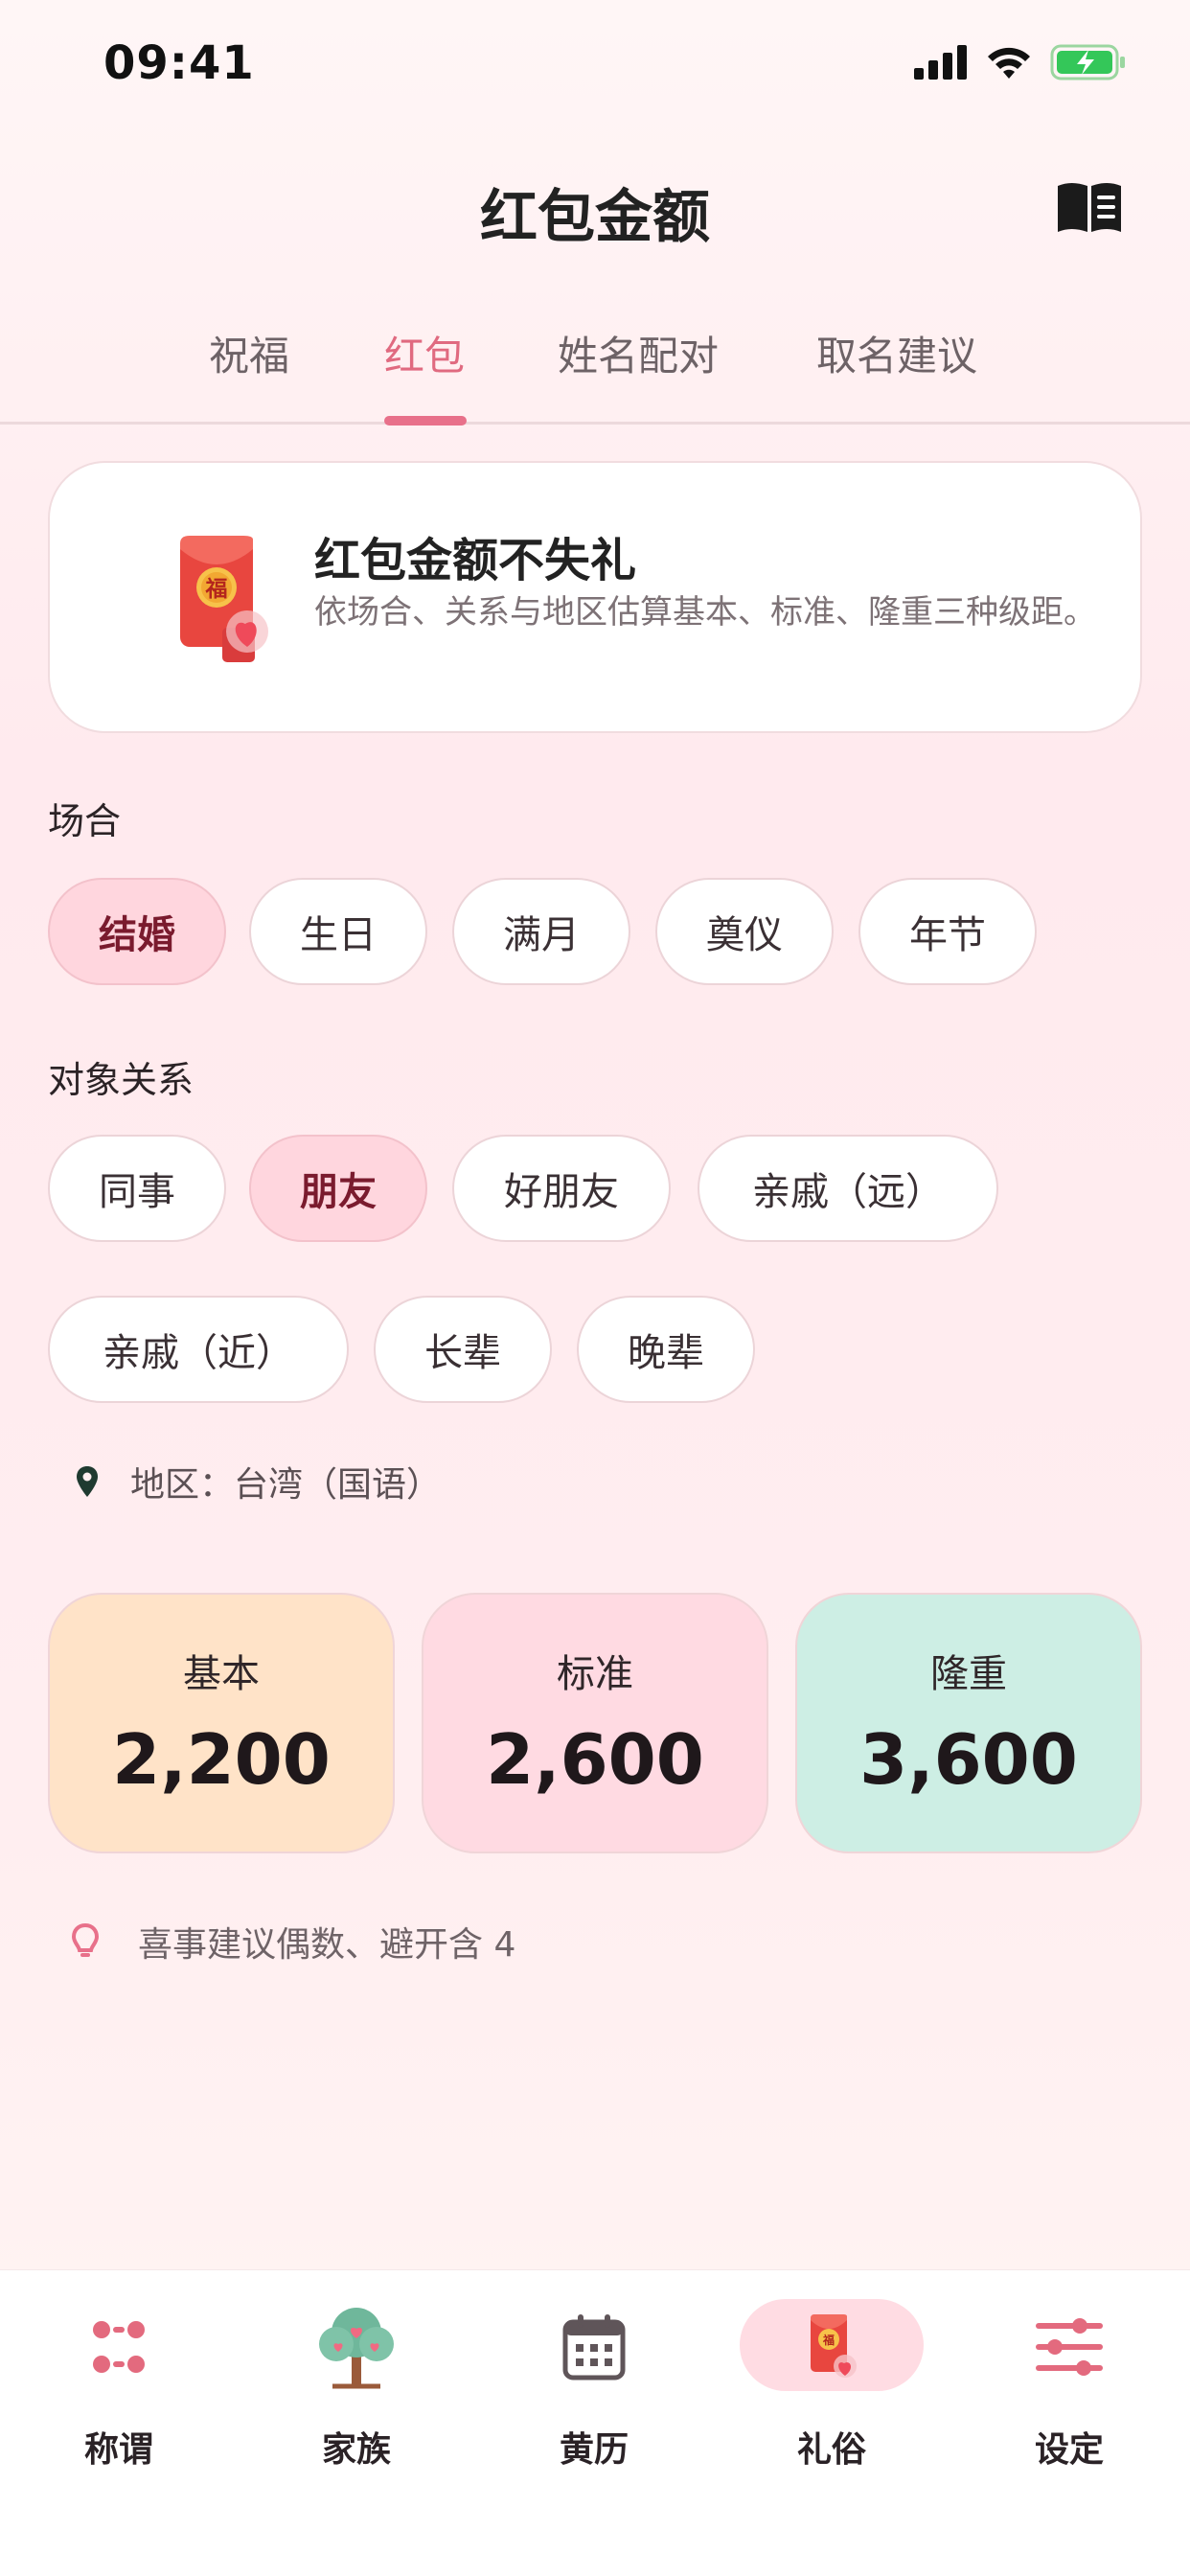 The width and height of the screenshot is (1190, 2576). Describe the element at coordinates (476, 560) in the screenshot. I see `hero-title: 红包金额不失礼` at that location.